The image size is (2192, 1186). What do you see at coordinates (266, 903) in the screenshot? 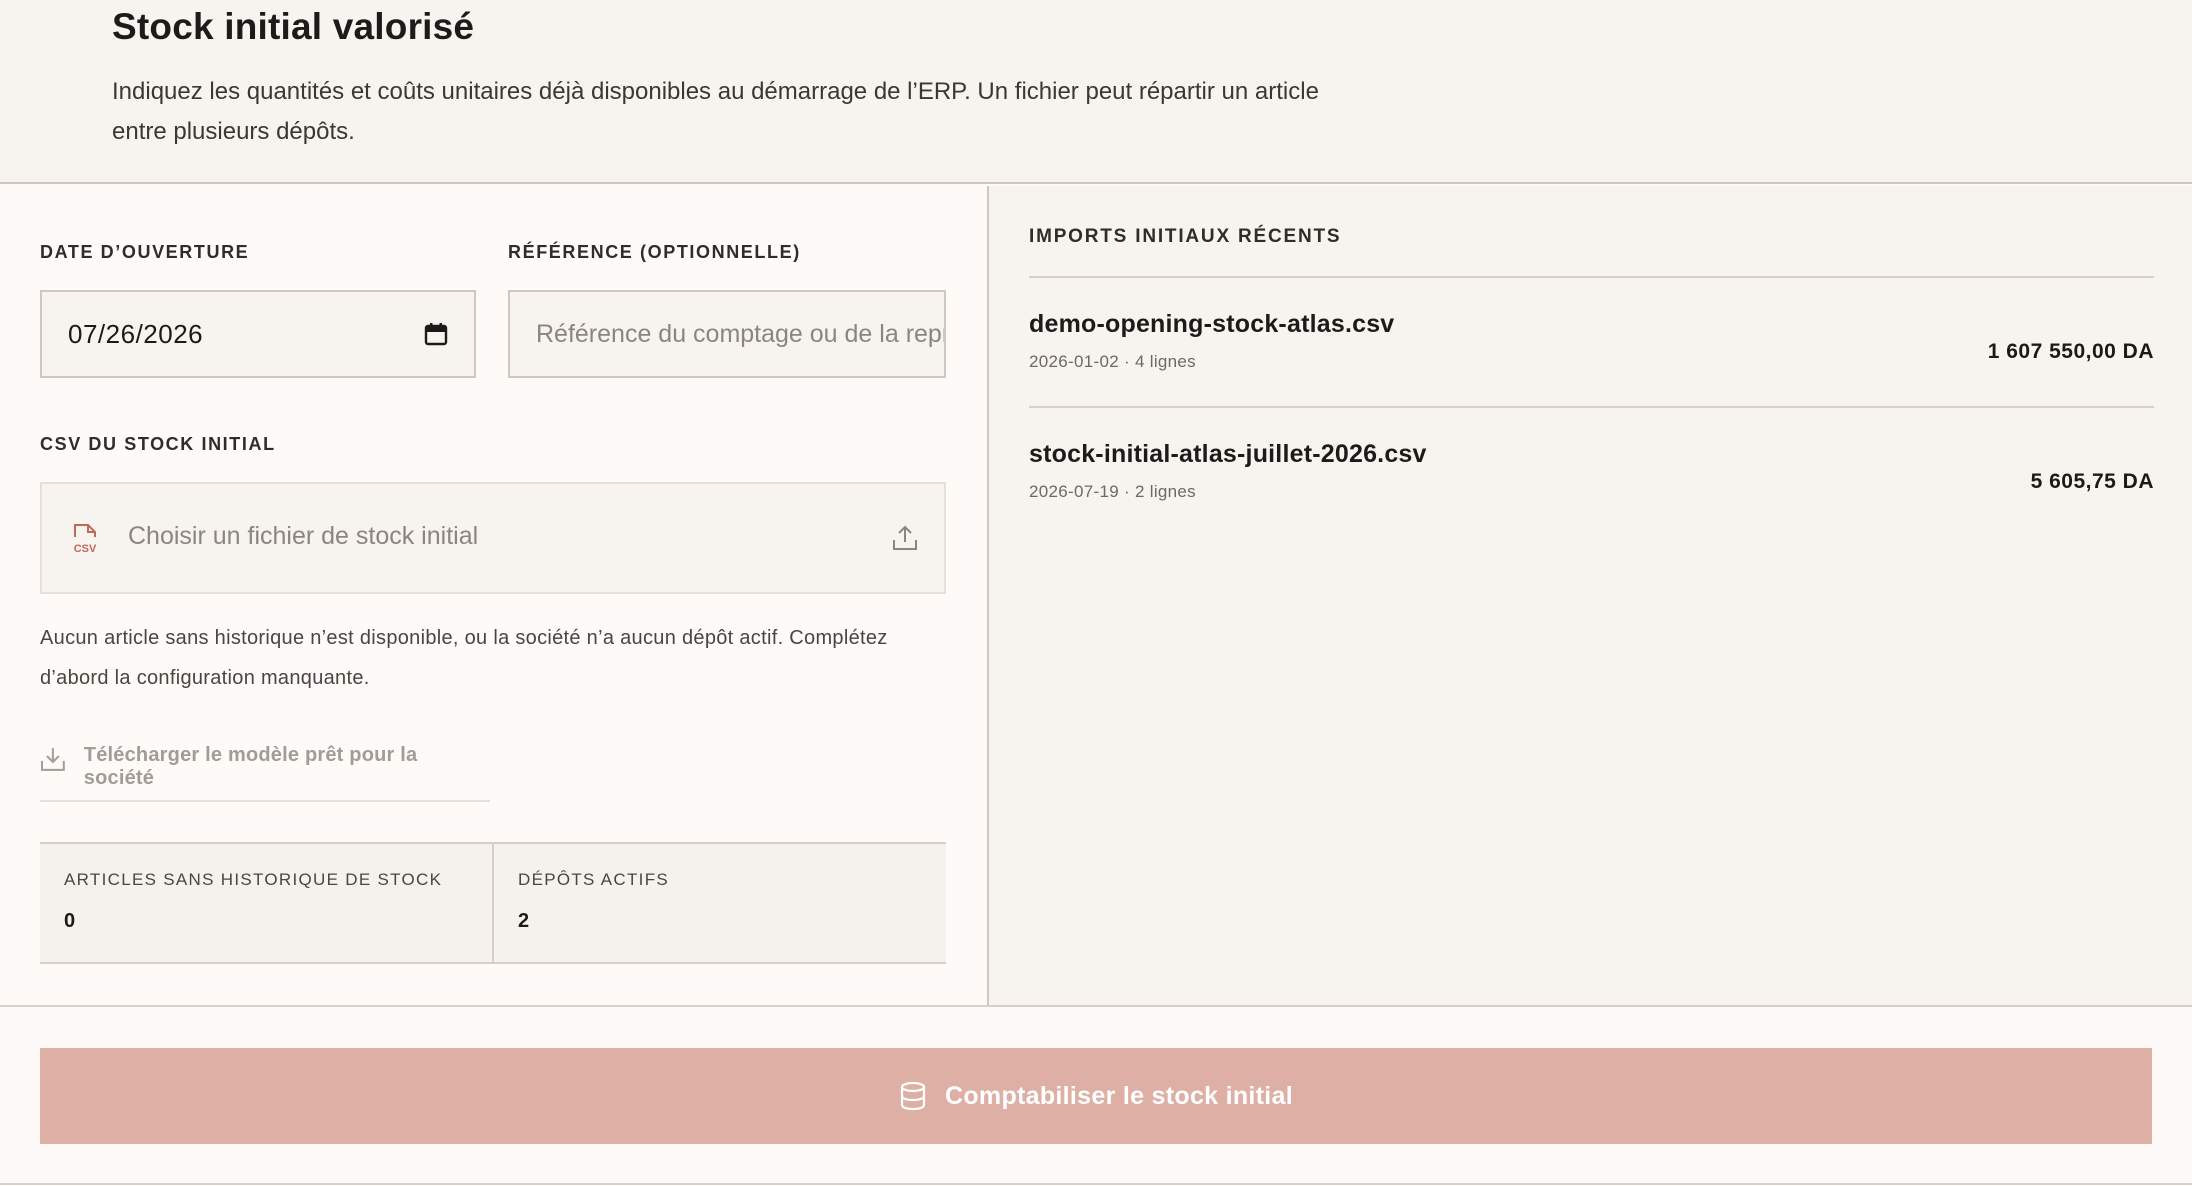
I see `stat-articles-without-history: Articles sans historique de stock 0` at bounding box center [266, 903].